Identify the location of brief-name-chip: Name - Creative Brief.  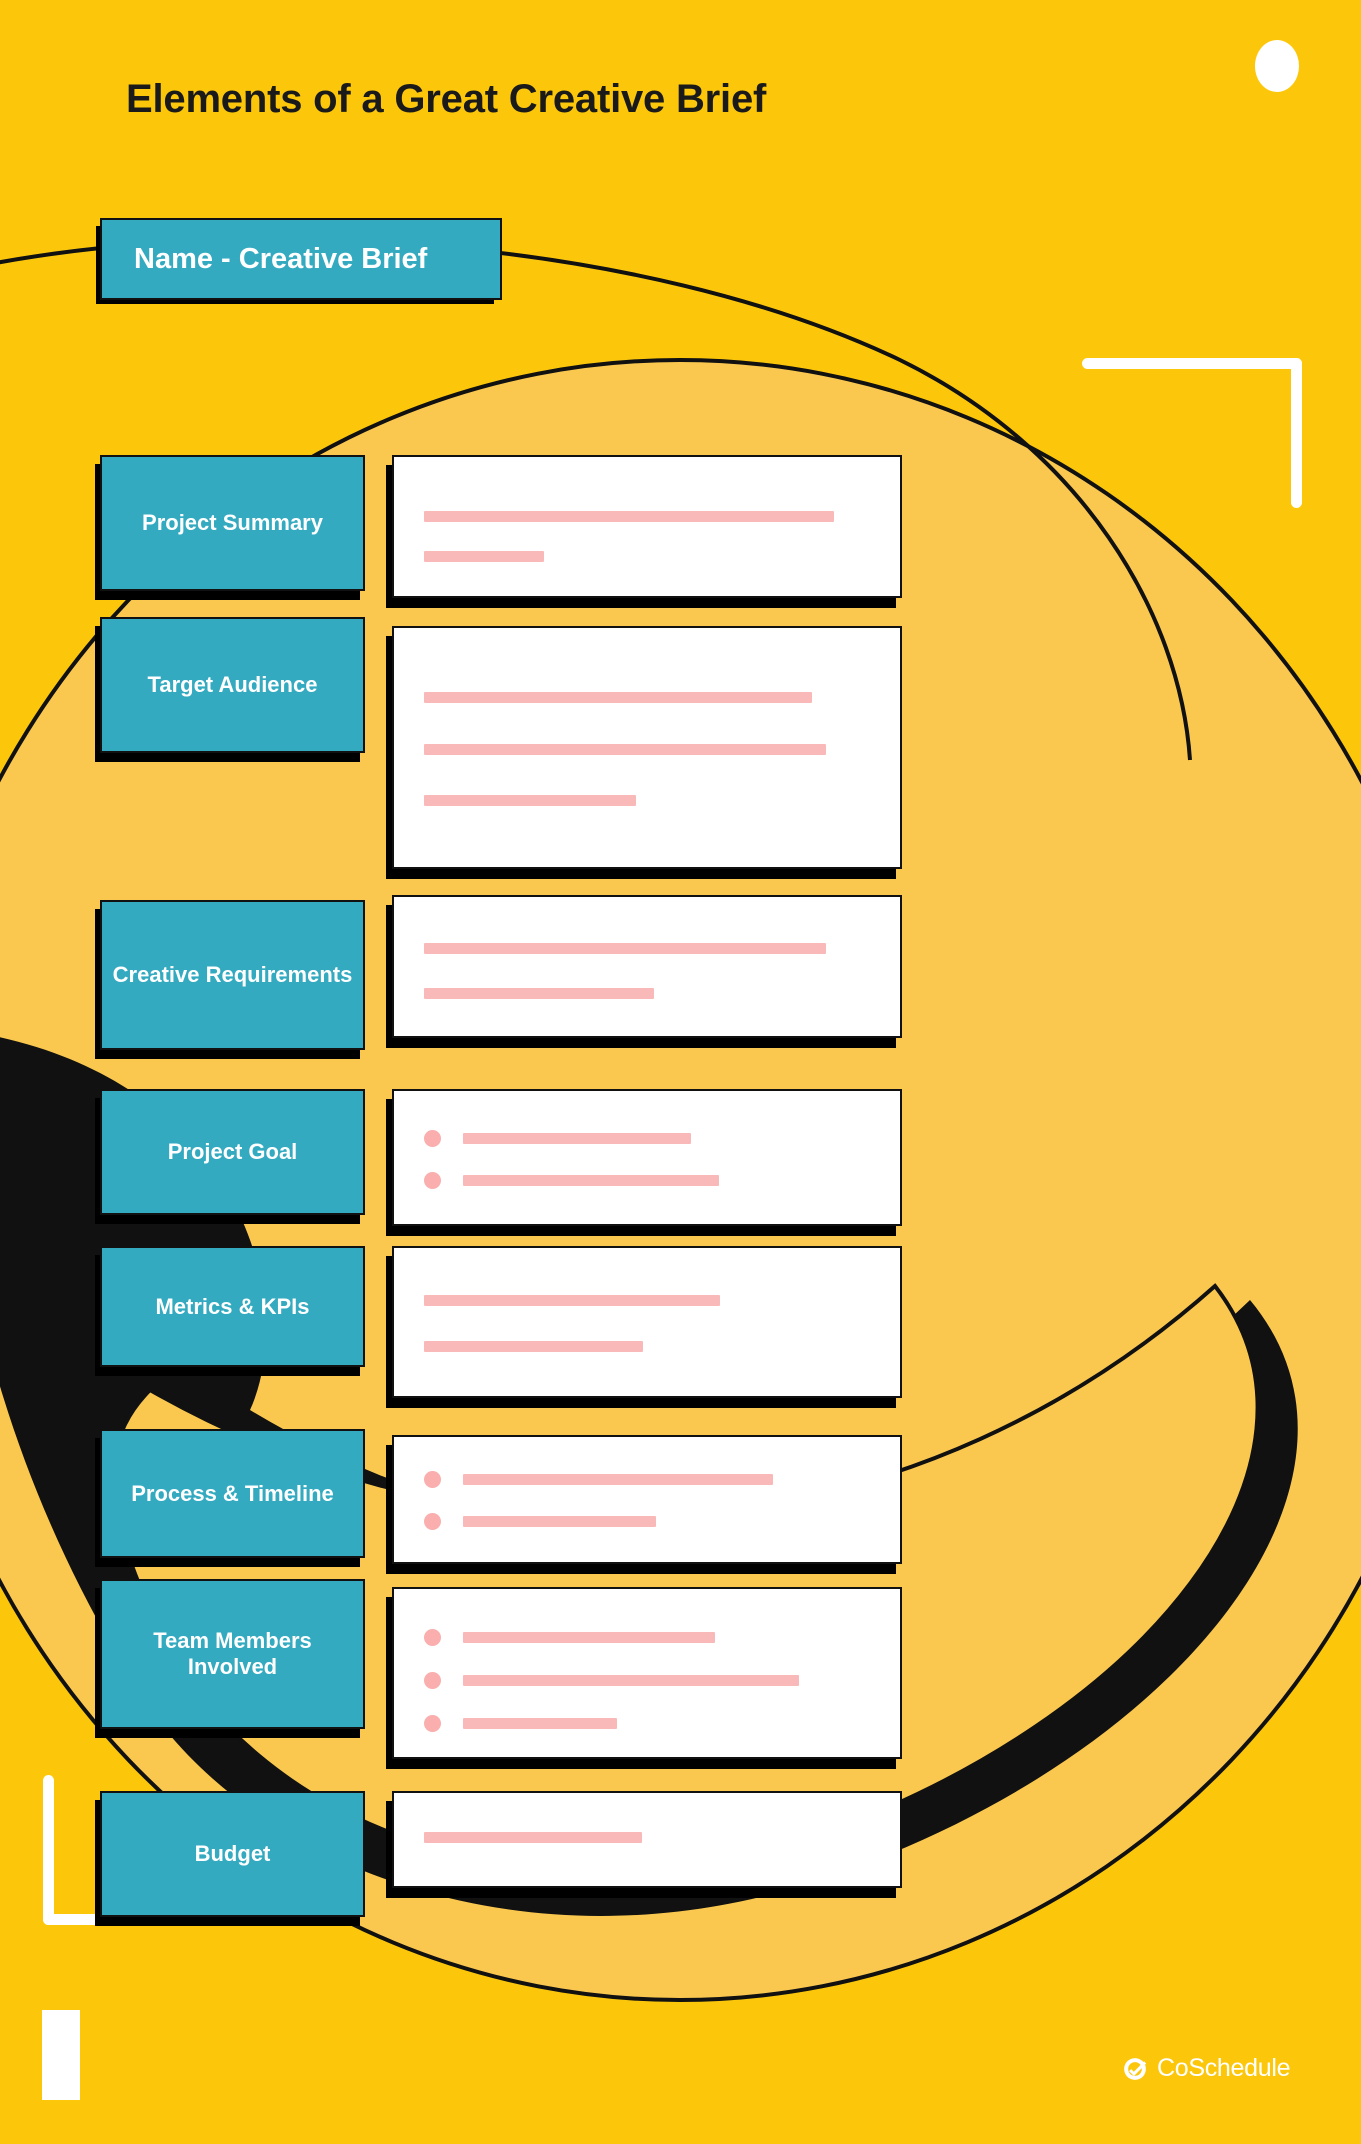
(299, 261).